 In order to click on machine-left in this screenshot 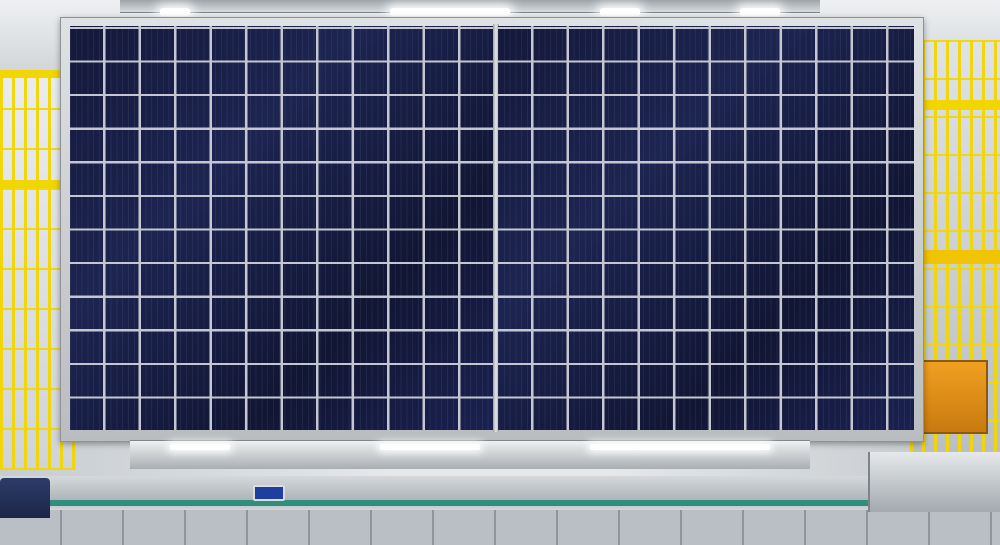, I will do `click(25, 498)`.